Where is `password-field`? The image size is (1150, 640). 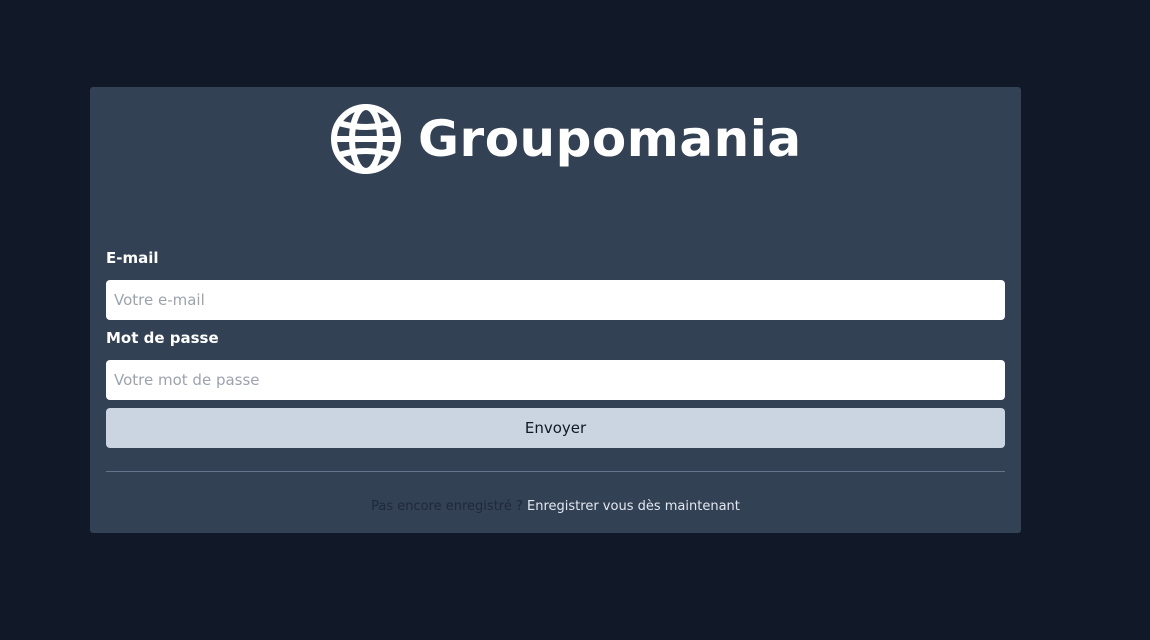 password-field is located at coordinates (555, 380).